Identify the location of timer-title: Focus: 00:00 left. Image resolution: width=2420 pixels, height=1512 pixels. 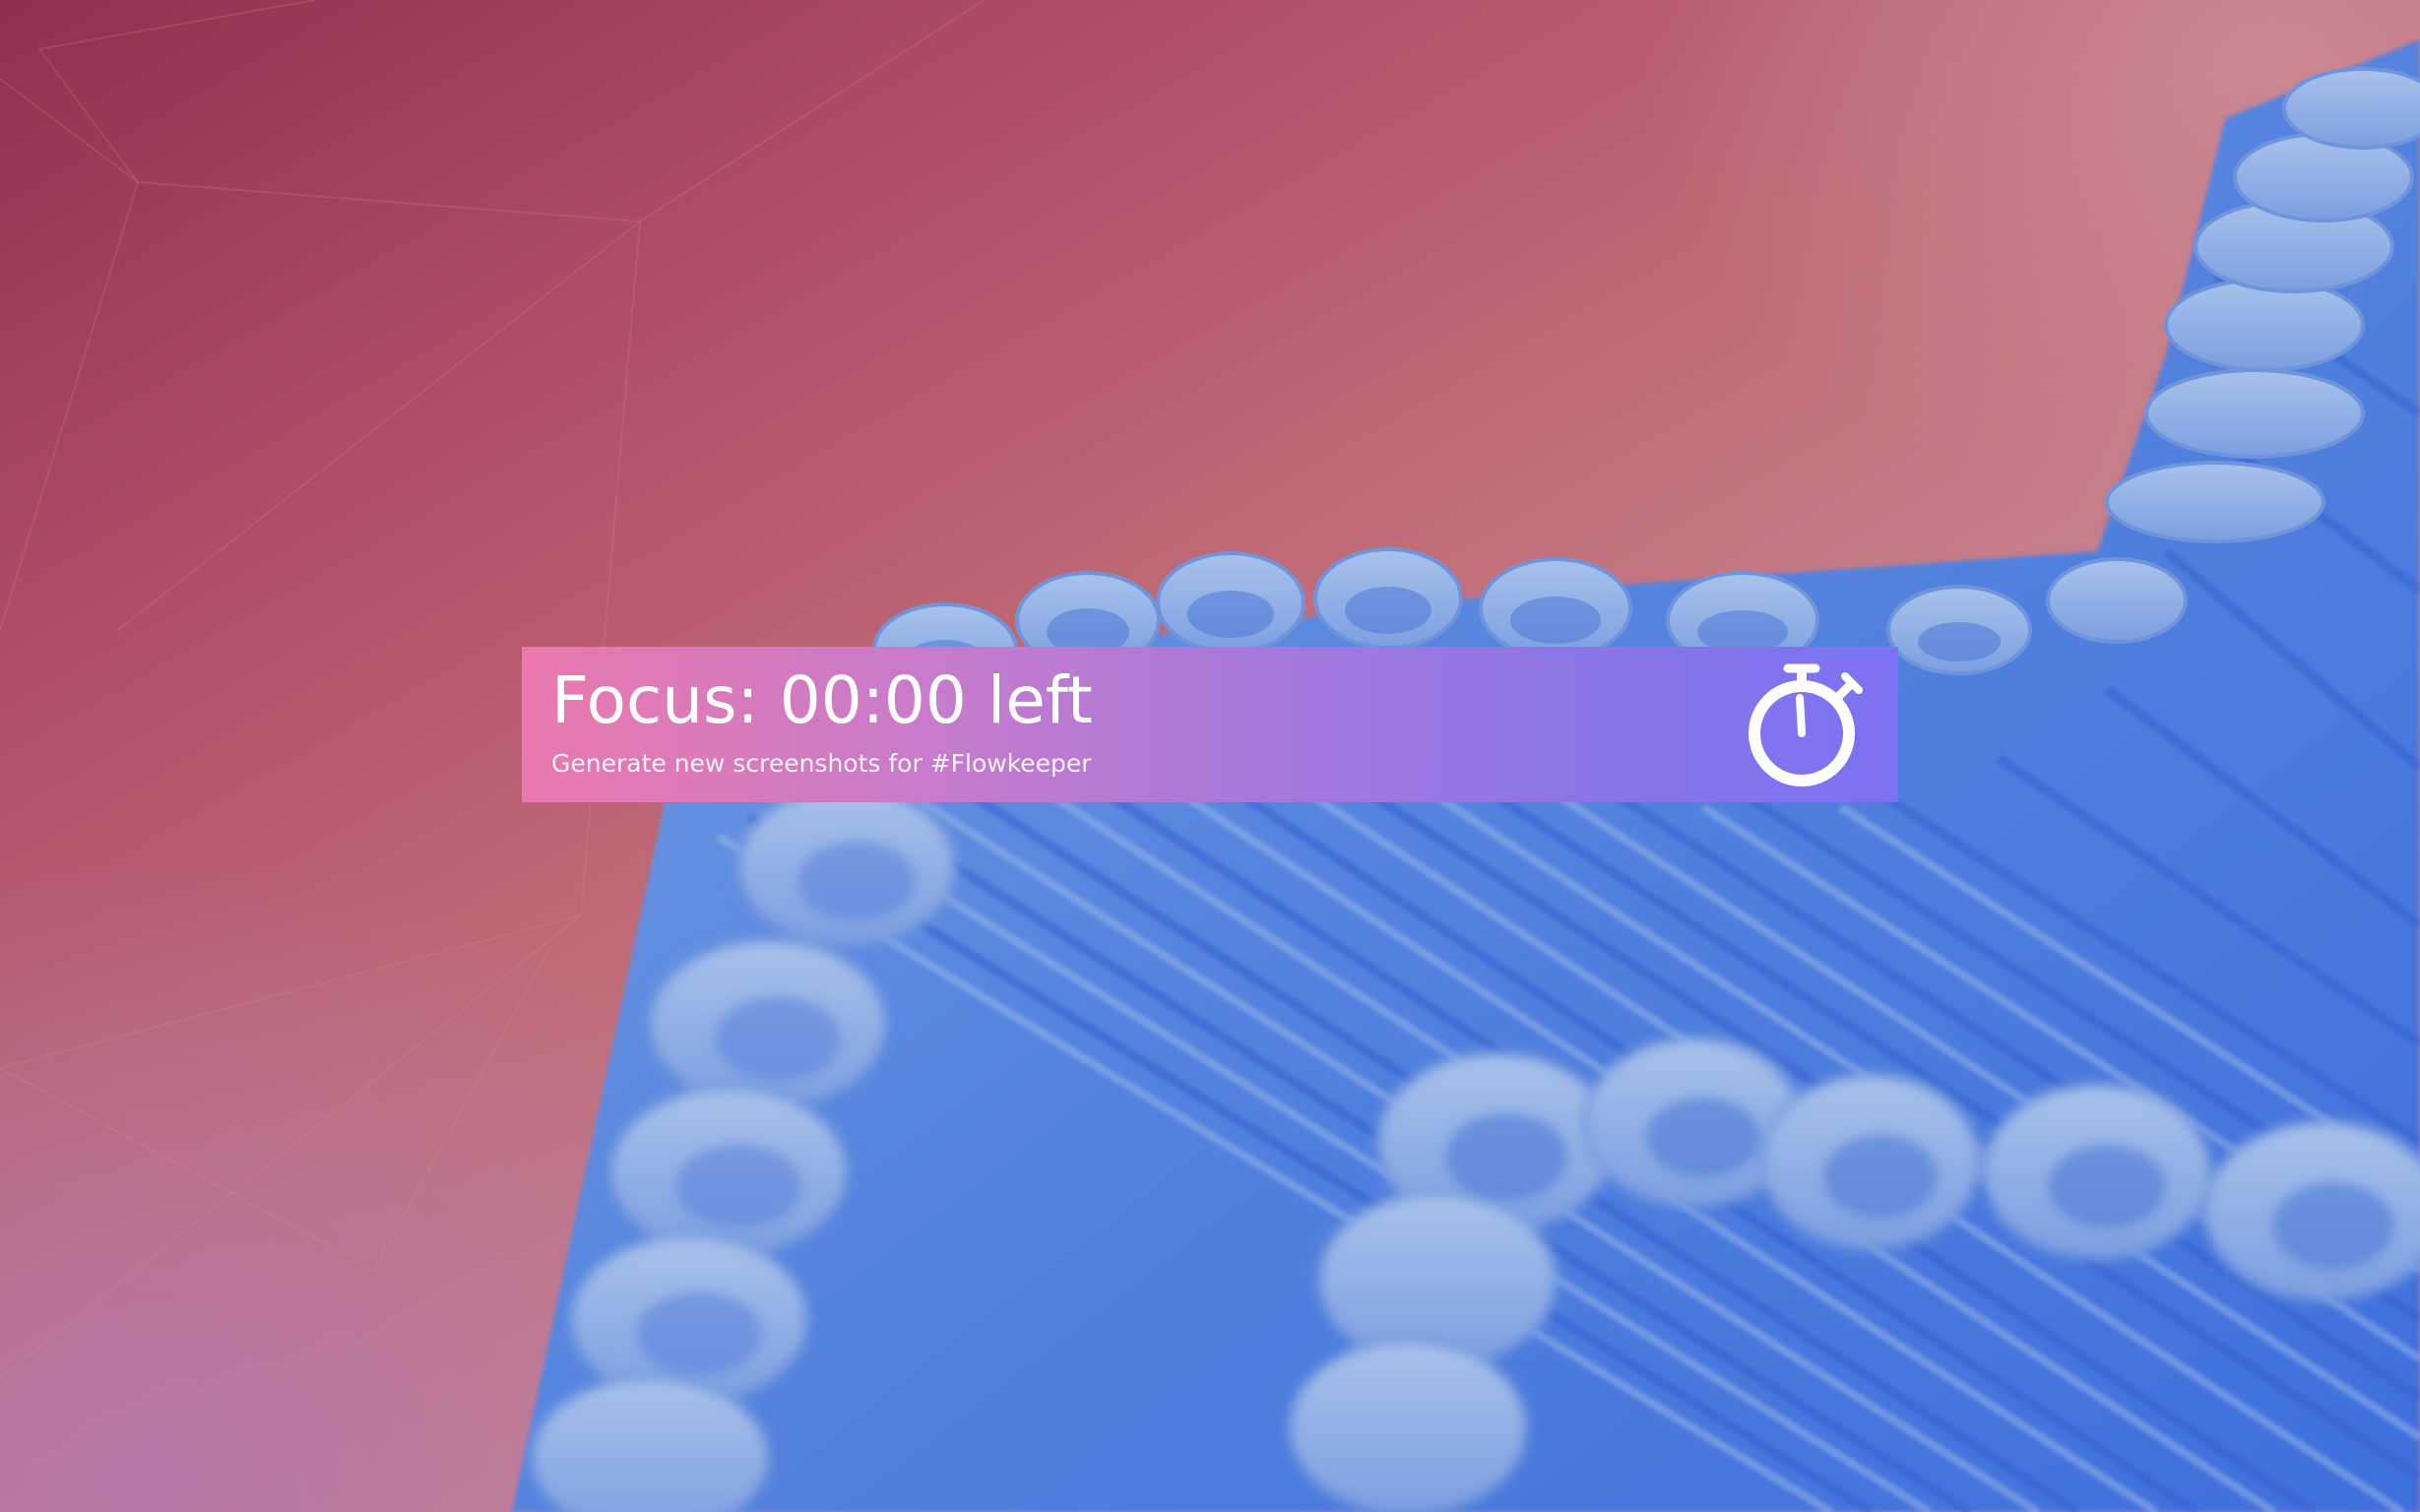
(822, 700).